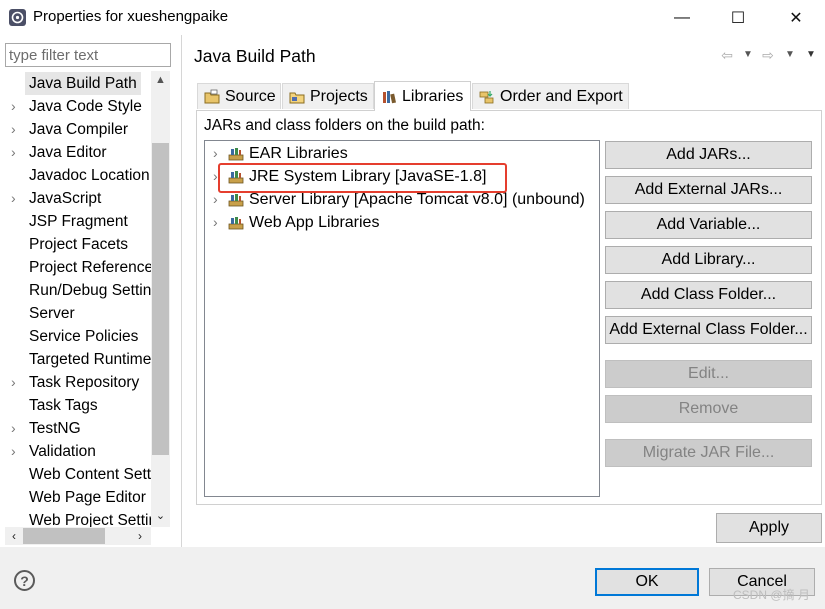  What do you see at coordinates (487, 97) in the screenshot?
I see `order-export-icon` at bounding box center [487, 97].